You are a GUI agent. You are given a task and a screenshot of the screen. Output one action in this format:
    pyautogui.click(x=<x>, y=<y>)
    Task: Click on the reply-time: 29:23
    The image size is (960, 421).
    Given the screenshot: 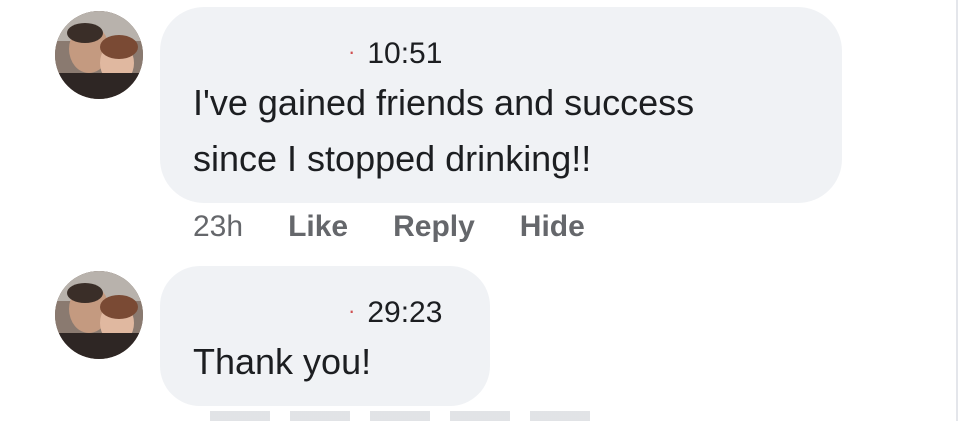 What is the action you would take?
    pyautogui.click(x=405, y=312)
    